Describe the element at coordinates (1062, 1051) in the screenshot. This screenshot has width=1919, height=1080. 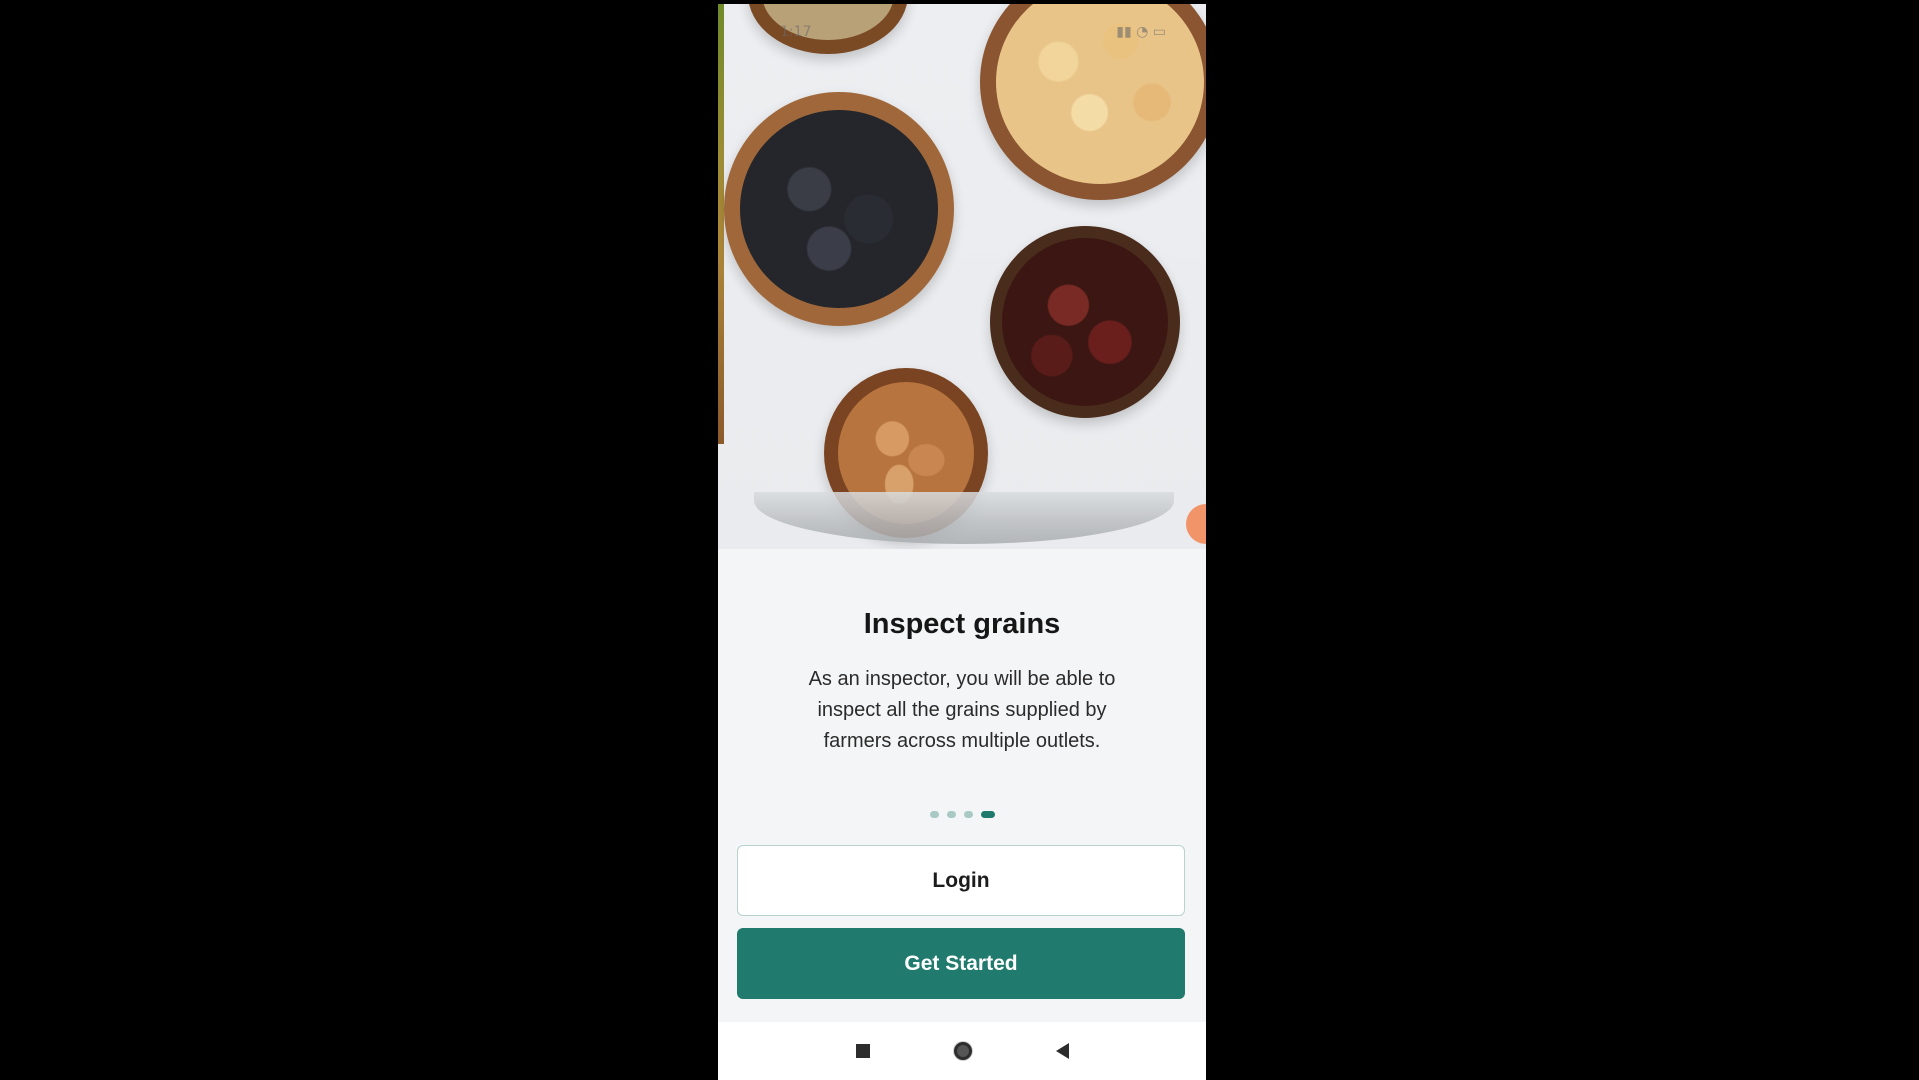
I see `back-icon` at that location.